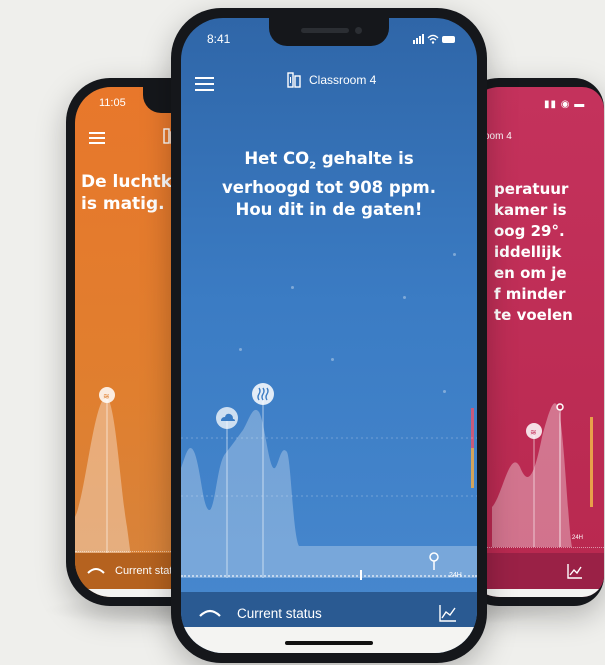  What do you see at coordinates (358, 30) in the screenshot?
I see `front-camera` at bounding box center [358, 30].